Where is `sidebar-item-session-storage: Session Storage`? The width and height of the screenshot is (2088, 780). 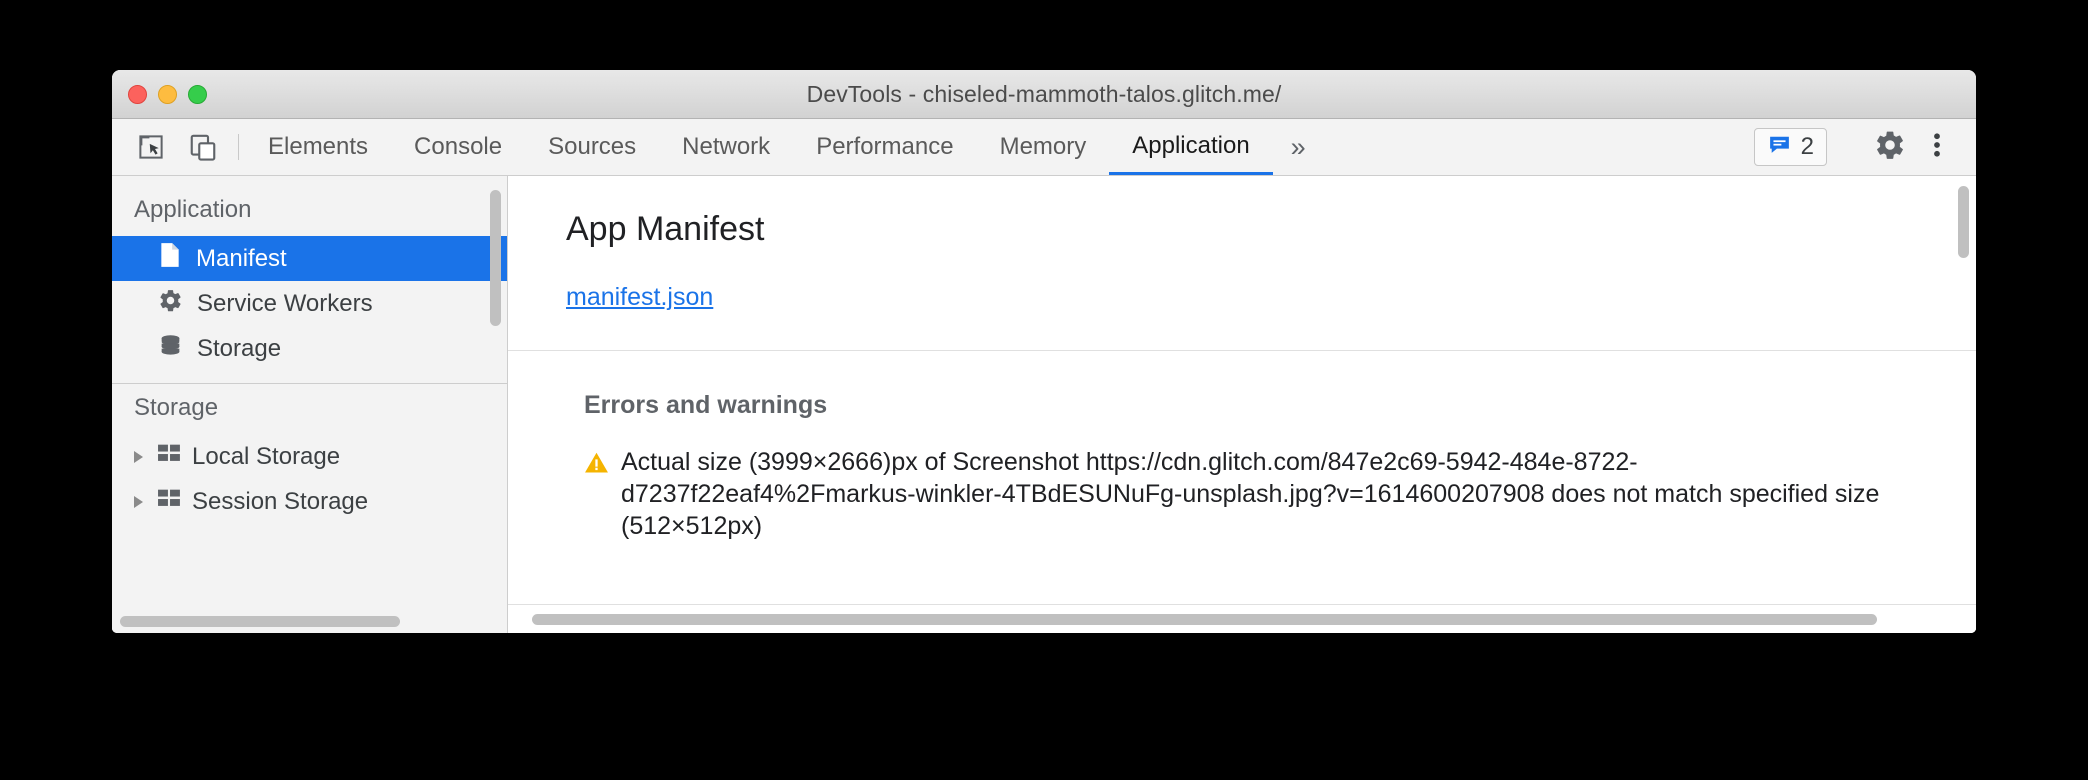 sidebar-item-session-storage: Session Storage is located at coordinates (309, 501).